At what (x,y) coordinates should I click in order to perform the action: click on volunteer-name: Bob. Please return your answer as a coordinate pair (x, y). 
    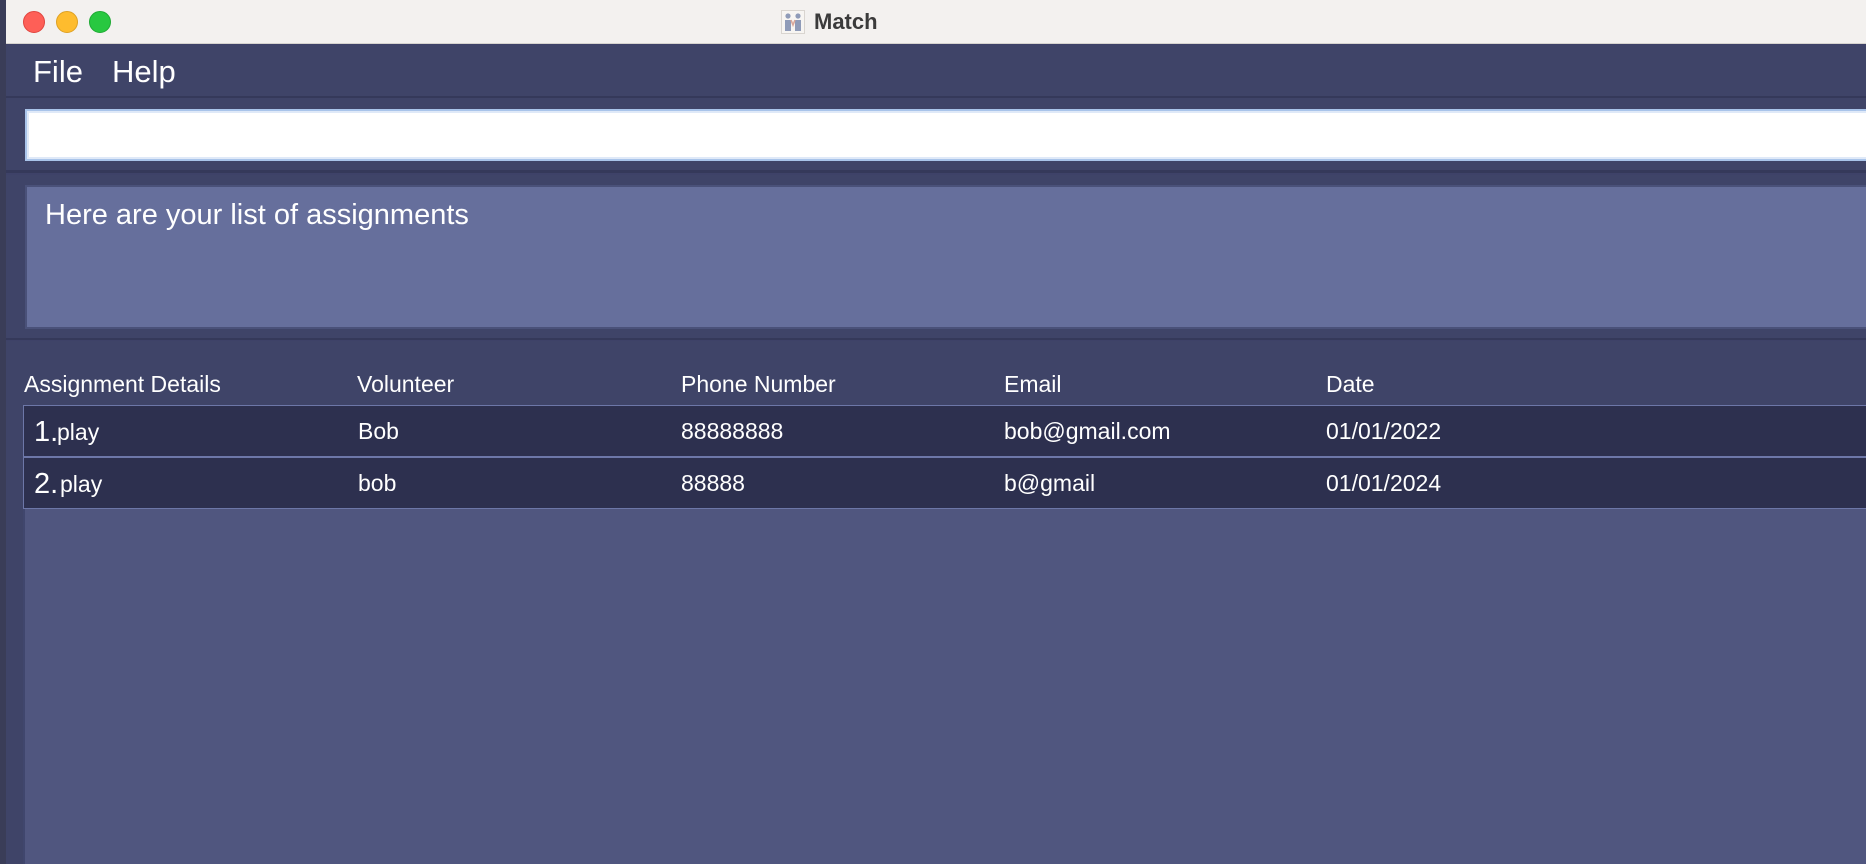
    Looking at the image, I should click on (378, 431).